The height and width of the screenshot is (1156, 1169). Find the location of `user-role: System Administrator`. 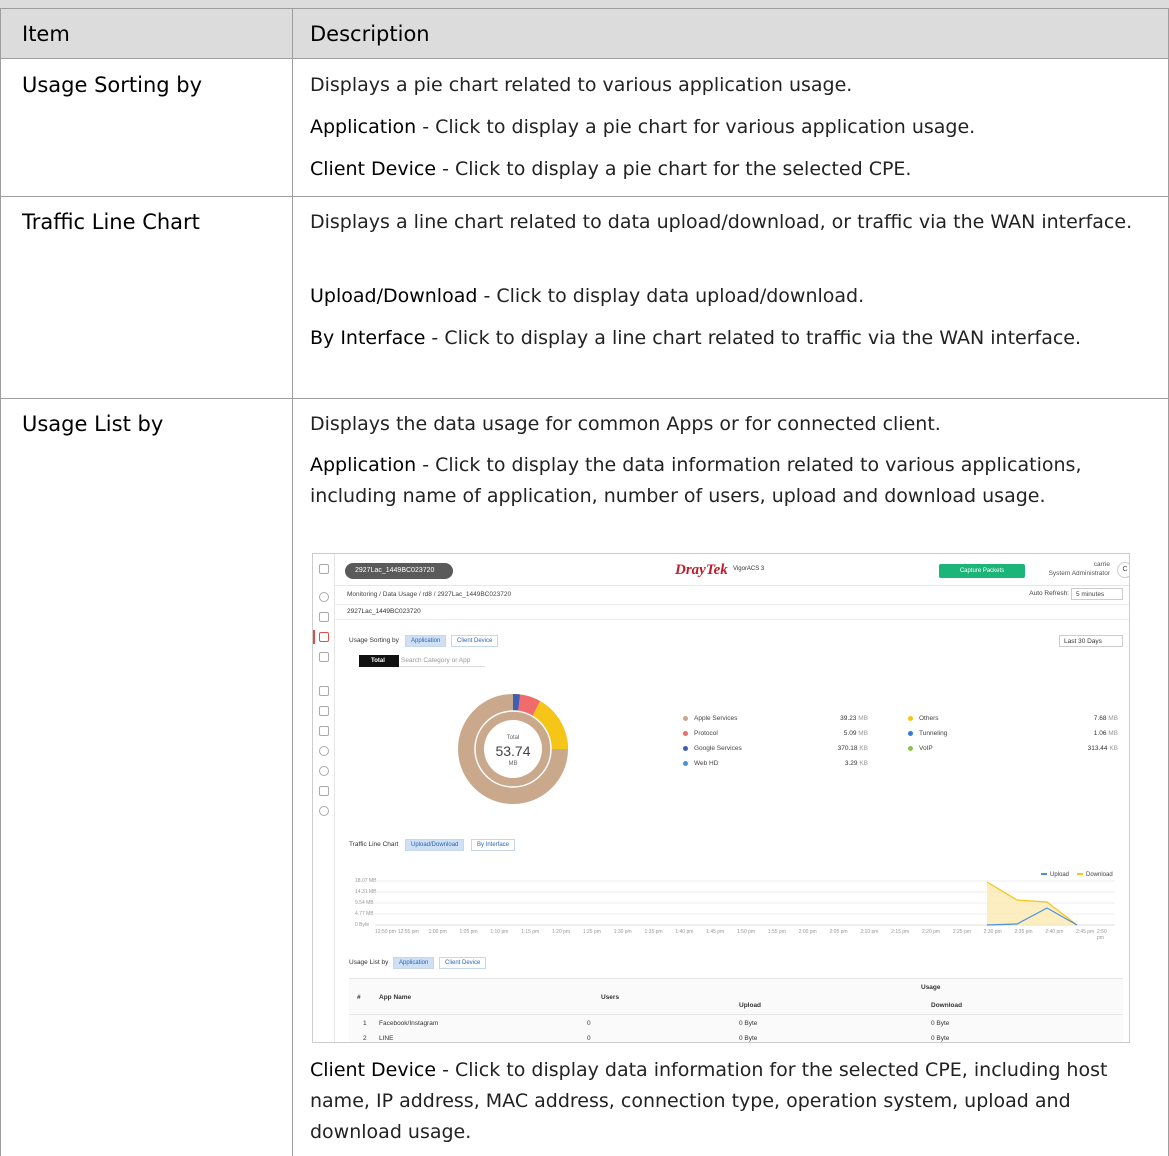

user-role: System Administrator is located at coordinates (1079, 573).